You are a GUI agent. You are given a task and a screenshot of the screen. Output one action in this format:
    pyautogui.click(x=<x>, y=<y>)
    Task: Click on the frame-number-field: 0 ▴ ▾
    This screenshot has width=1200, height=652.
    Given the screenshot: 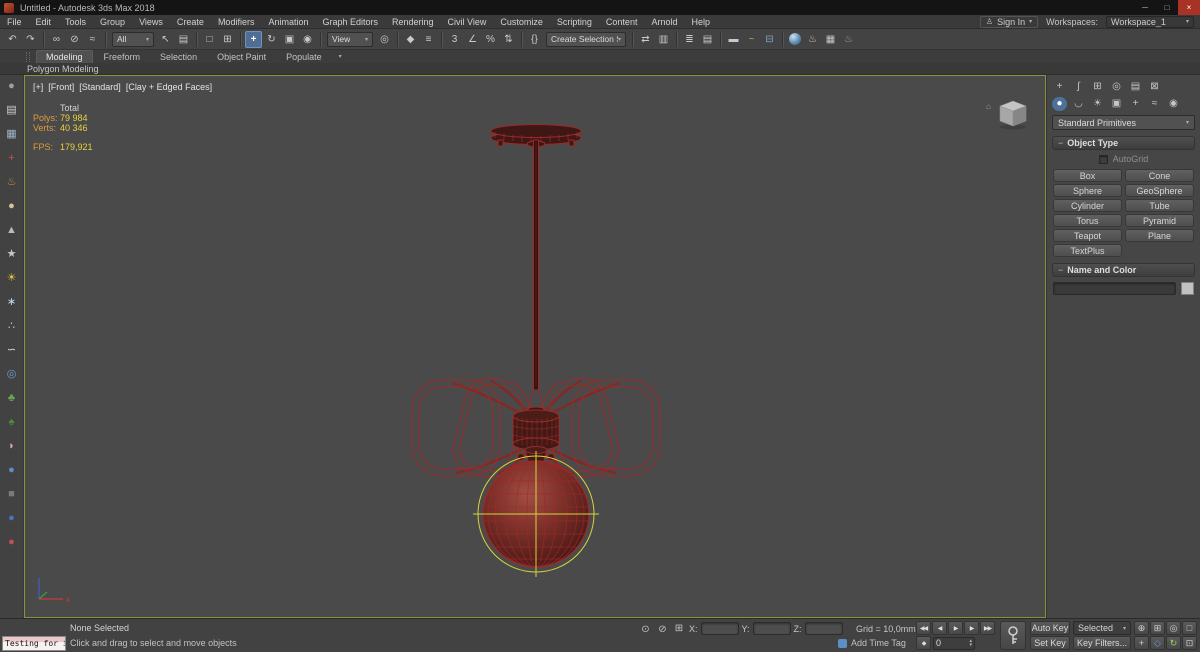 What is the action you would take?
    pyautogui.click(x=954, y=643)
    